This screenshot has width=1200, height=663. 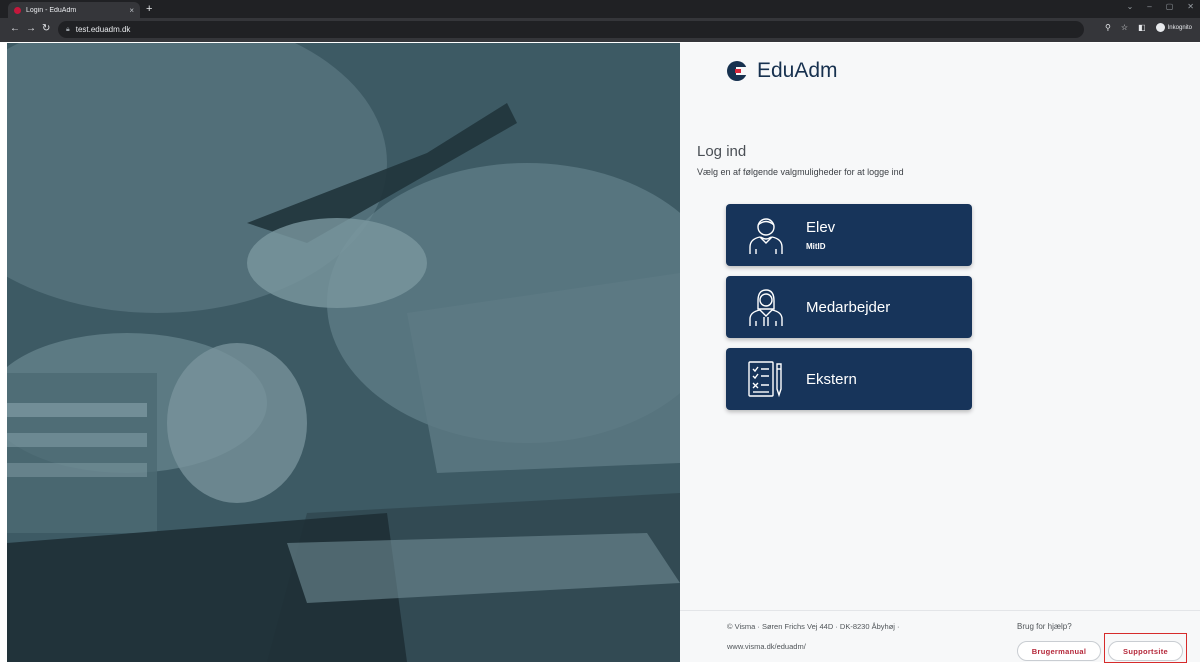 What do you see at coordinates (103, 29) in the screenshot?
I see `url-text: test.eduadm.dk` at bounding box center [103, 29].